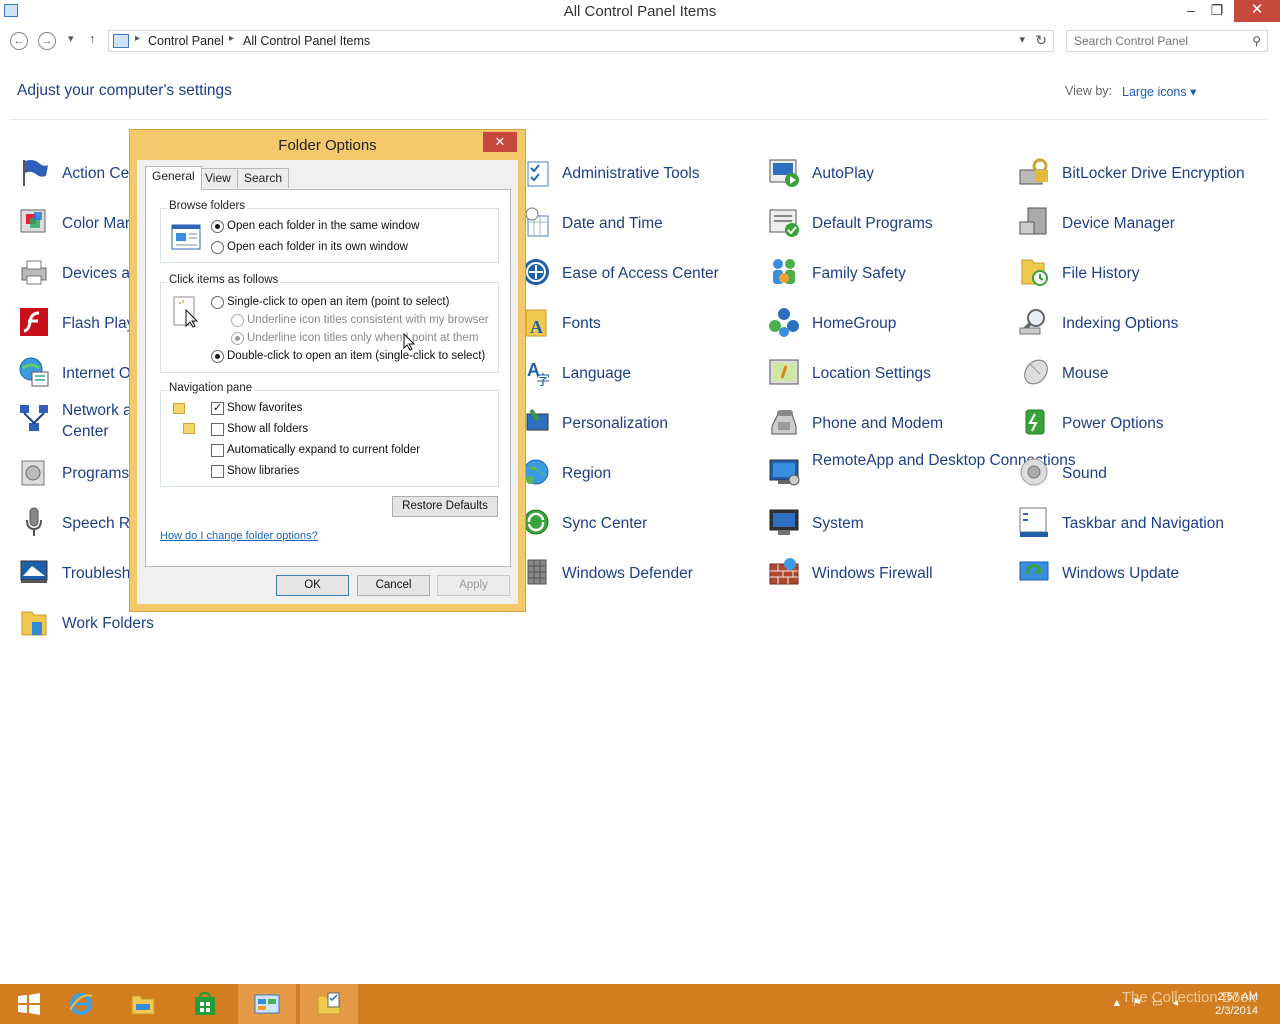 The height and width of the screenshot is (1024, 1280). What do you see at coordinates (1034, 472) in the screenshot?
I see `speaker-icon` at bounding box center [1034, 472].